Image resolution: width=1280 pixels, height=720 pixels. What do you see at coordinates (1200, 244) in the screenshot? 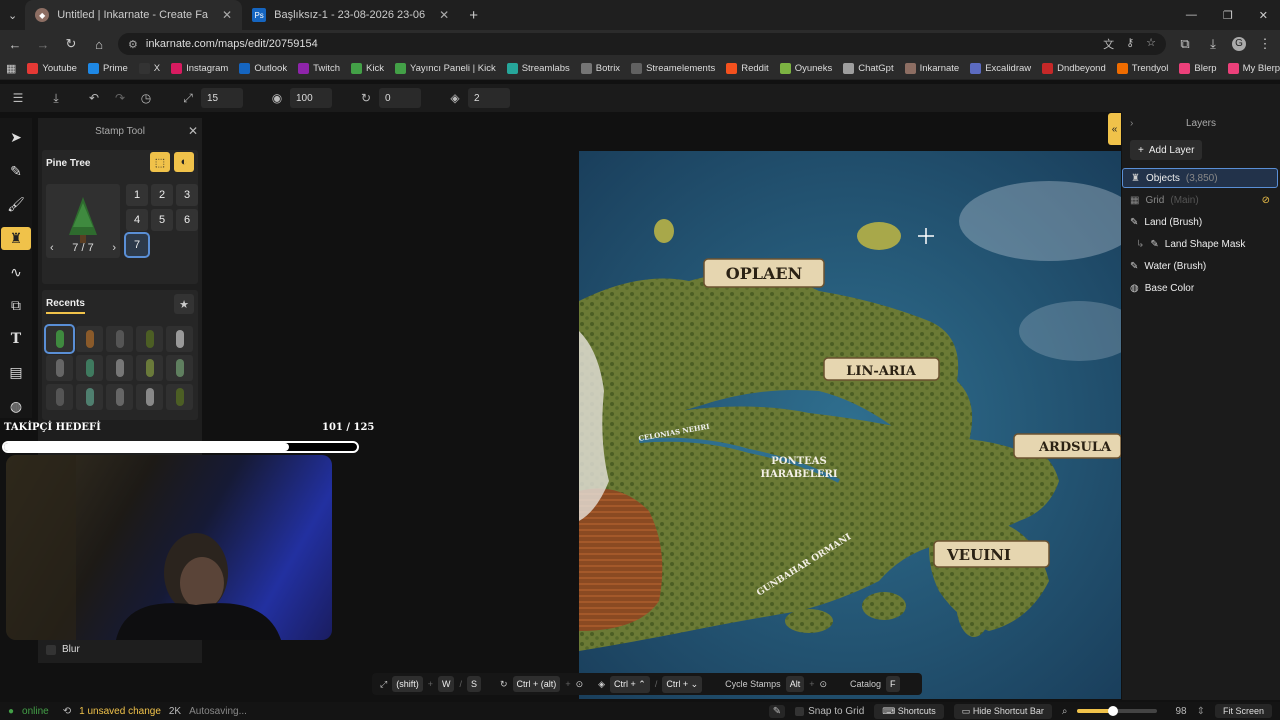
I see `layer-item-land-shape-mask: ↳ ✎ Land Shape Mask` at bounding box center [1200, 244].